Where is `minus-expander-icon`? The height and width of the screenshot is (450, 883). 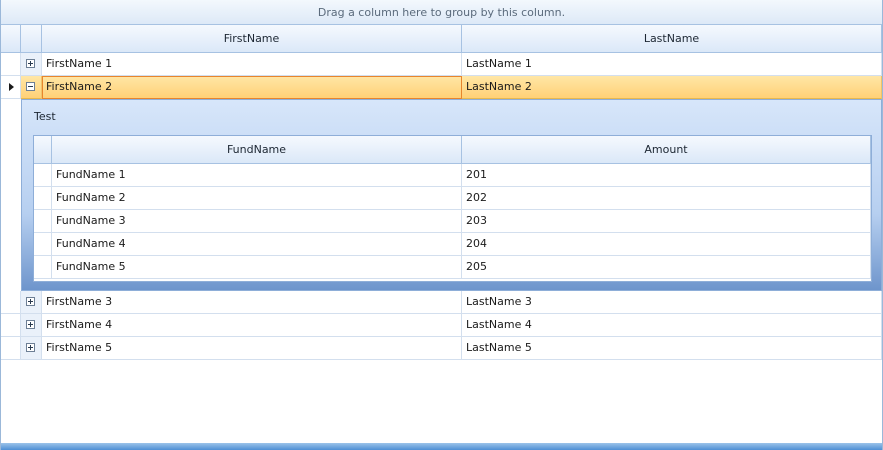
minus-expander-icon is located at coordinates (30, 86).